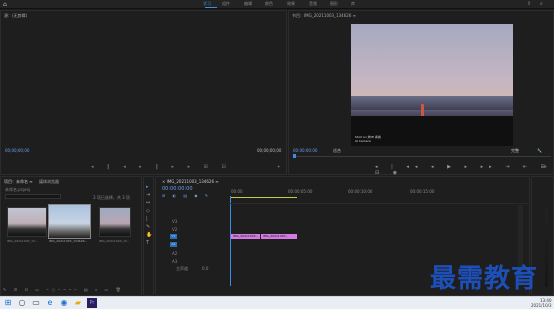 The image size is (554, 309). What do you see at coordinates (173, 236) in the screenshot?
I see `track-v1-target: V1` at bounding box center [173, 236].